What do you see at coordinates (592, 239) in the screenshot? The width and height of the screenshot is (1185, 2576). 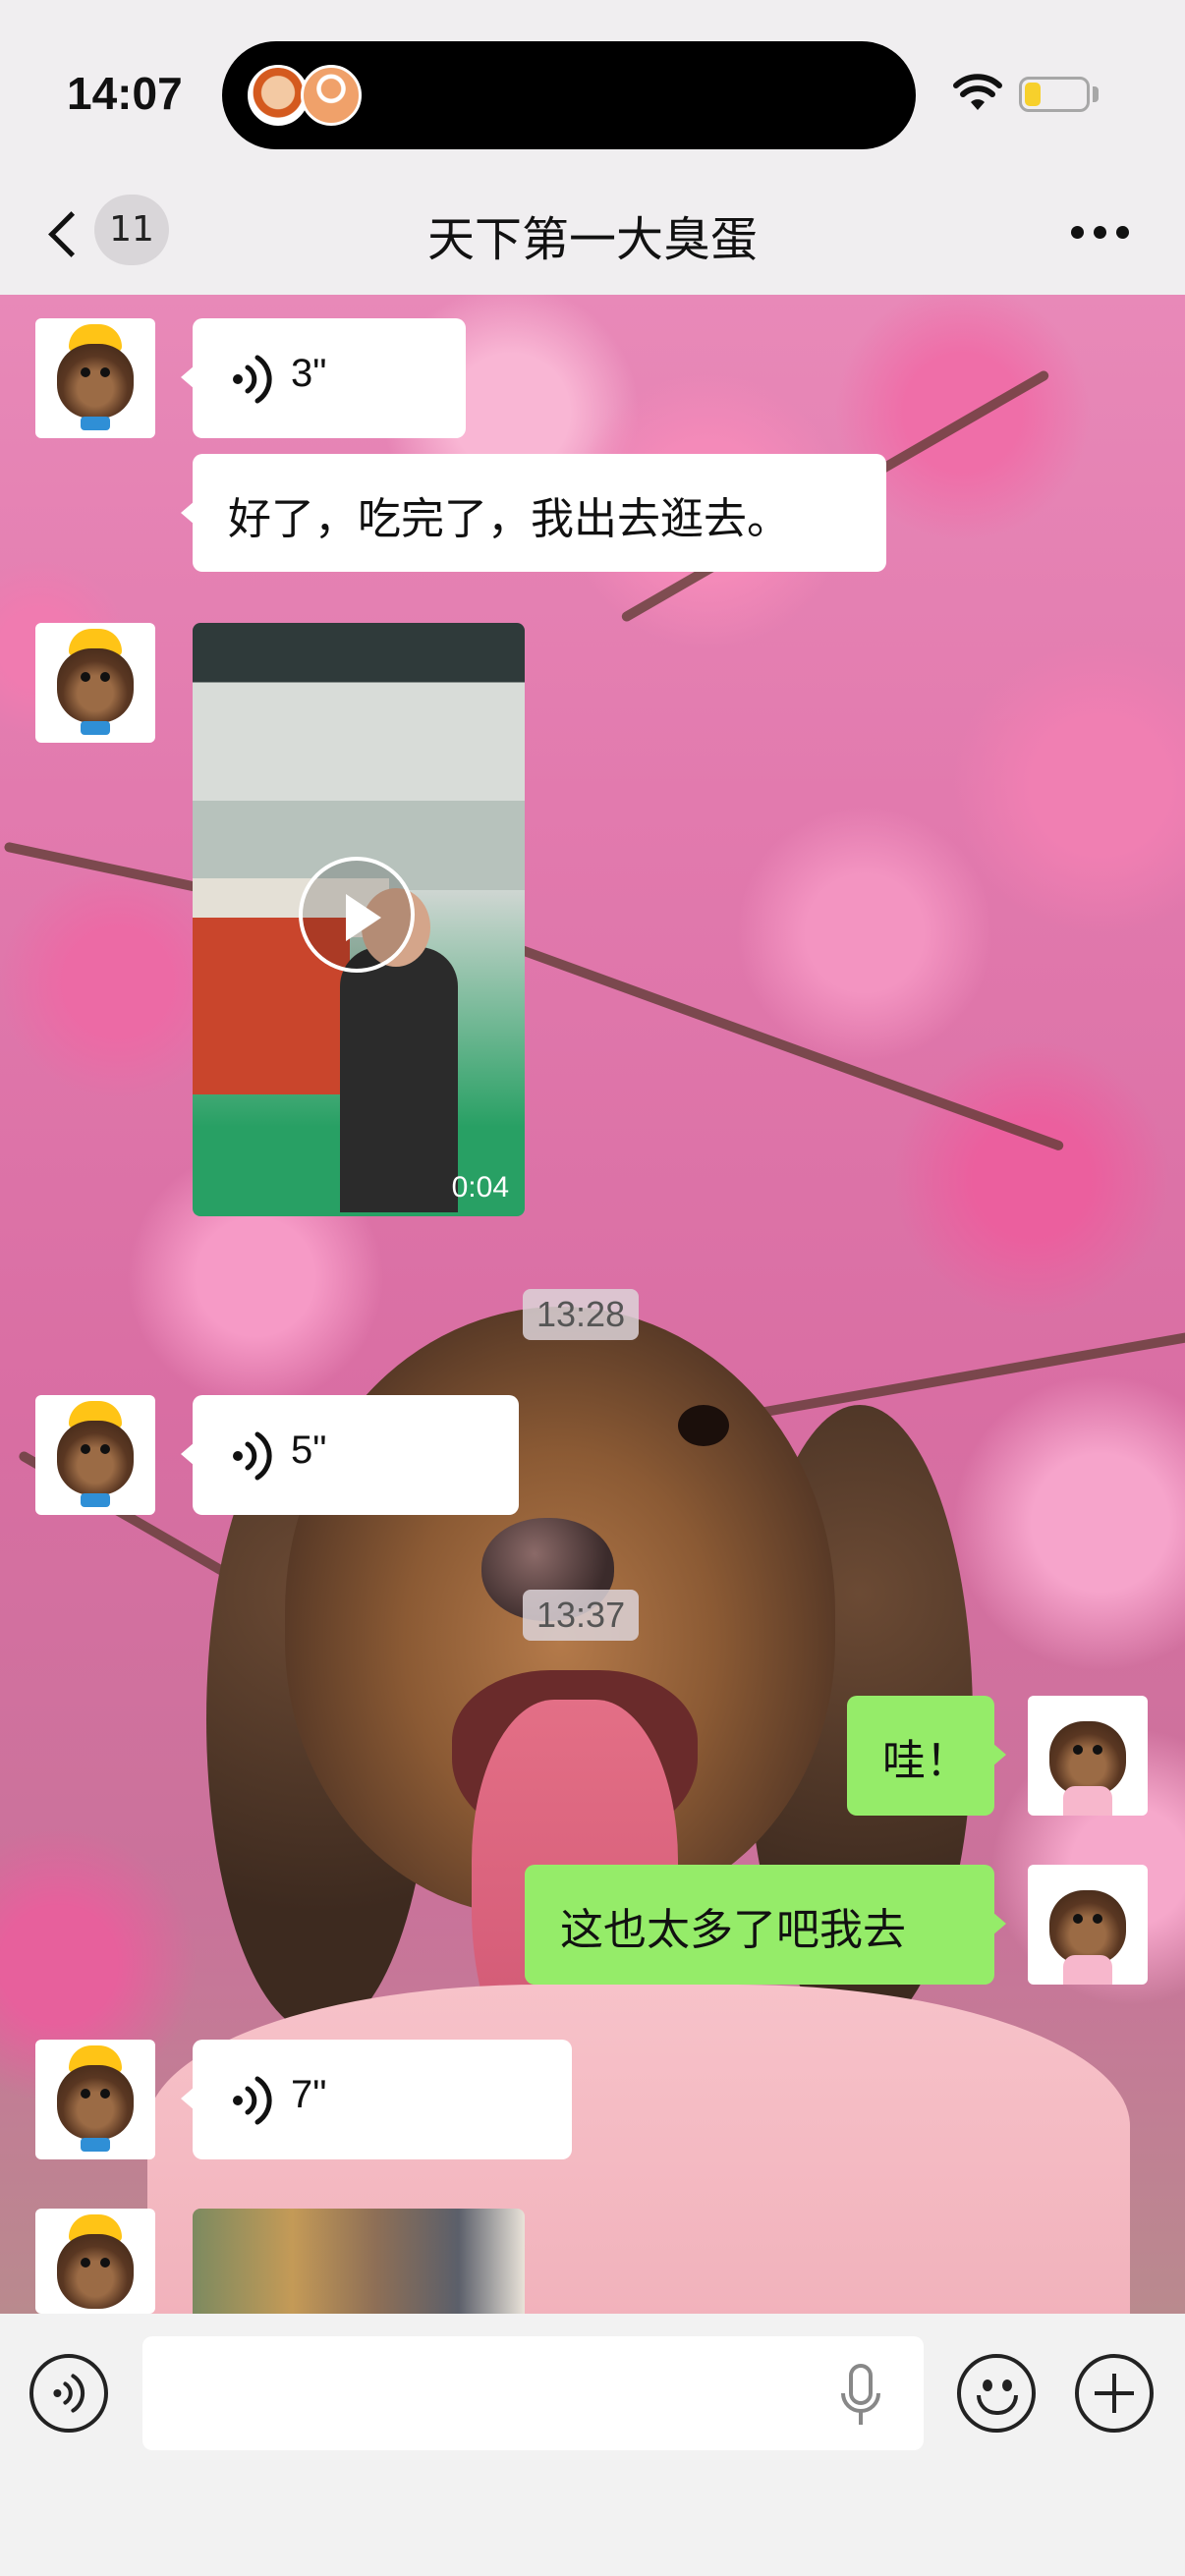 I see `chat-title: 天下第一大臭蛋` at bounding box center [592, 239].